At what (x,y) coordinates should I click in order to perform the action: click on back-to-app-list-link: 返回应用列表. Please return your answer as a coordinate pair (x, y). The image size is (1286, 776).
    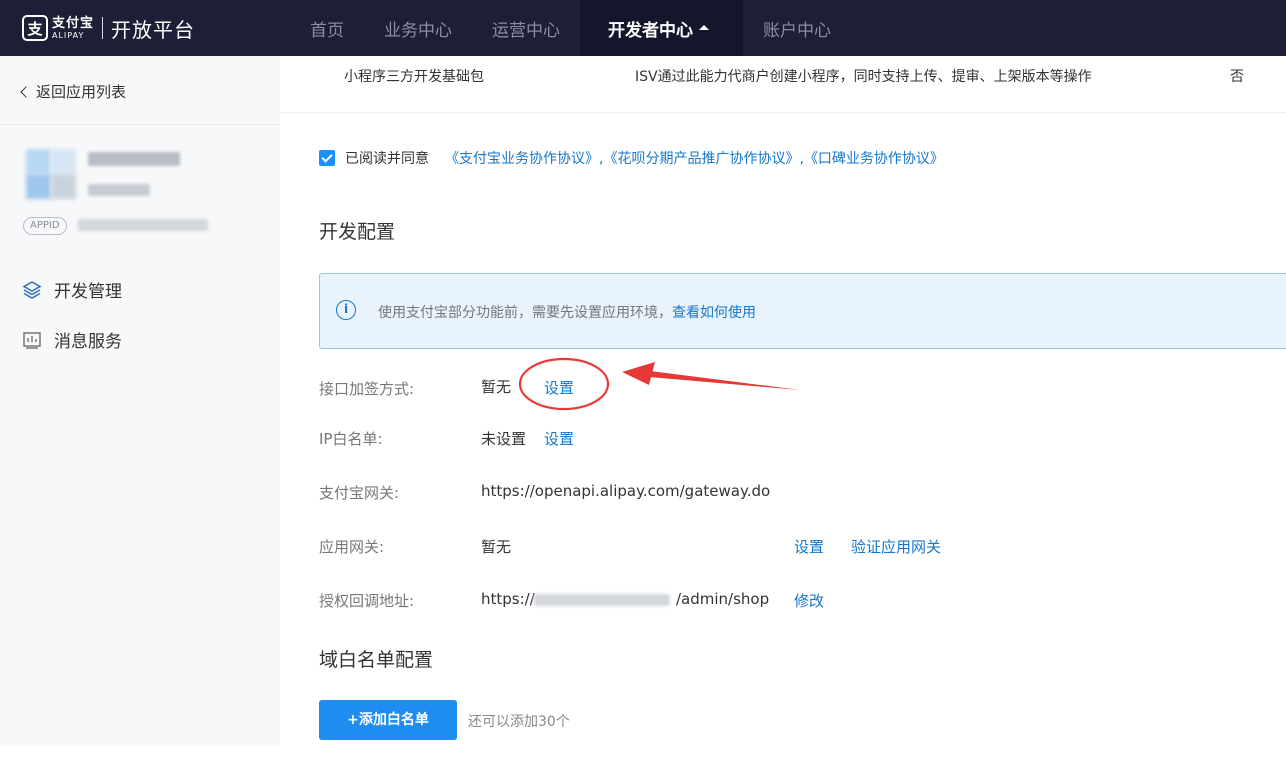
    Looking at the image, I should click on (73, 91).